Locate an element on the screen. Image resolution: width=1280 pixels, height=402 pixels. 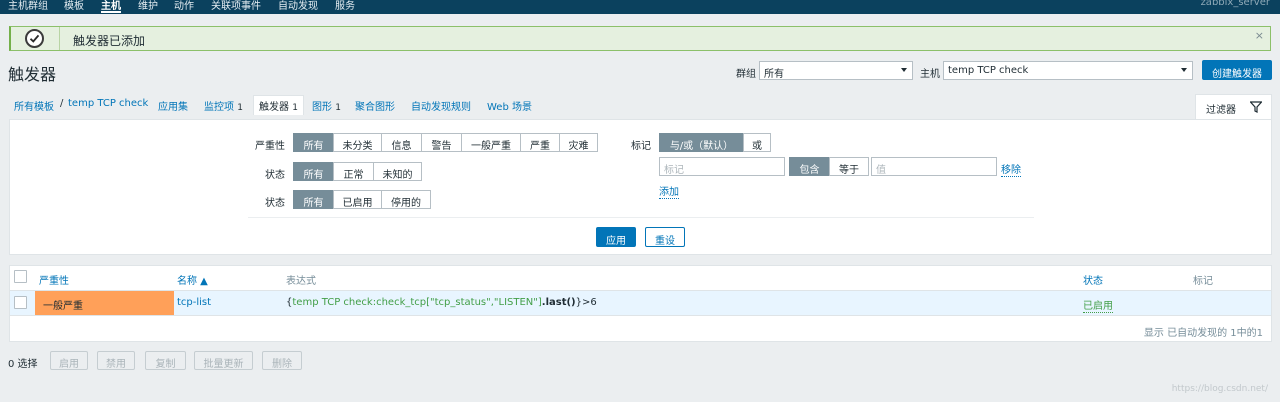
severity-cell: 一般严重 is located at coordinates (104, 303).